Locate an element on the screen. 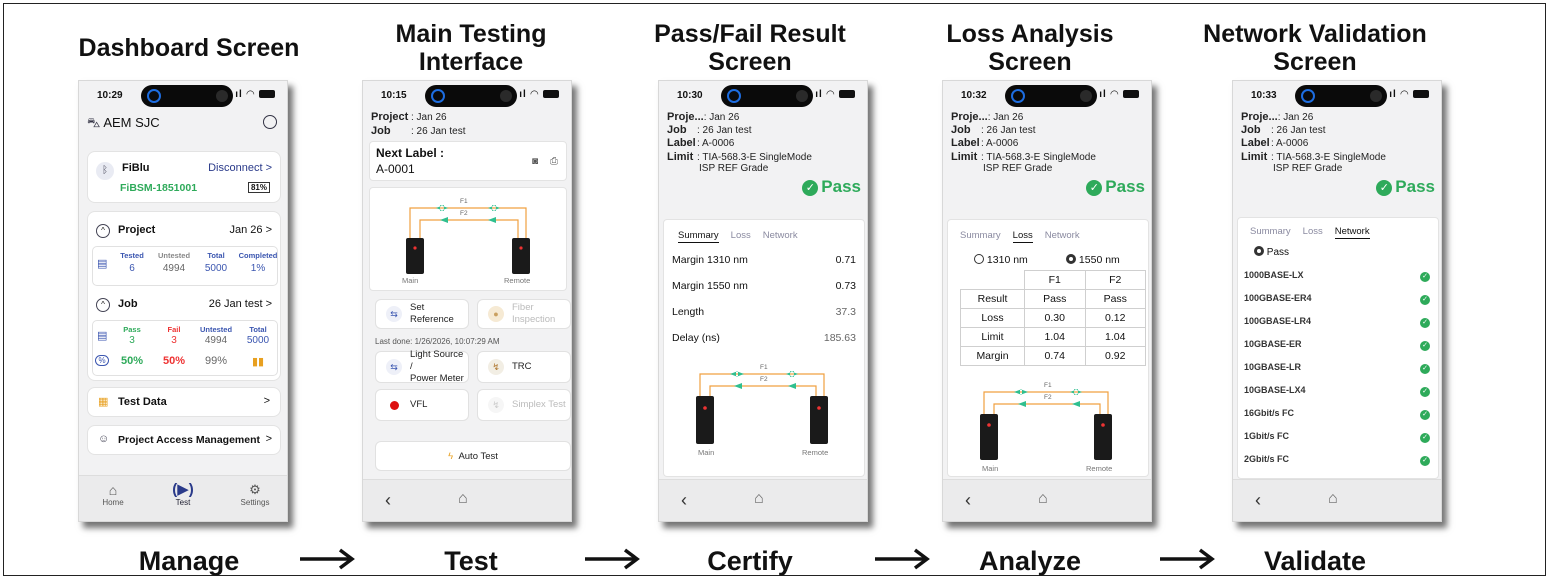  clipboard-icon: ▤ is located at coordinates (102, 264).